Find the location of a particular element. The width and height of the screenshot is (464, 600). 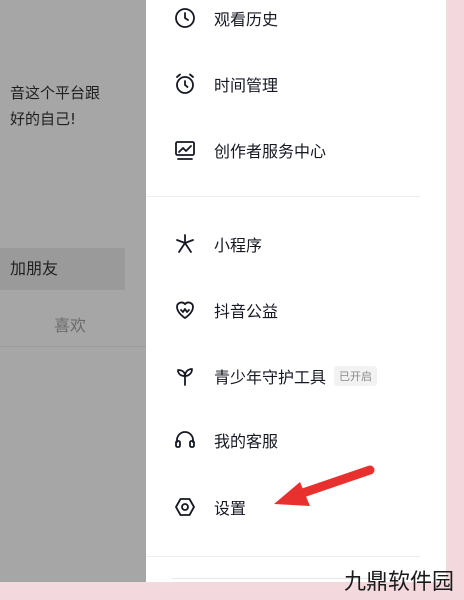

profile-bio-line: 好的自己! is located at coordinates (43, 119).